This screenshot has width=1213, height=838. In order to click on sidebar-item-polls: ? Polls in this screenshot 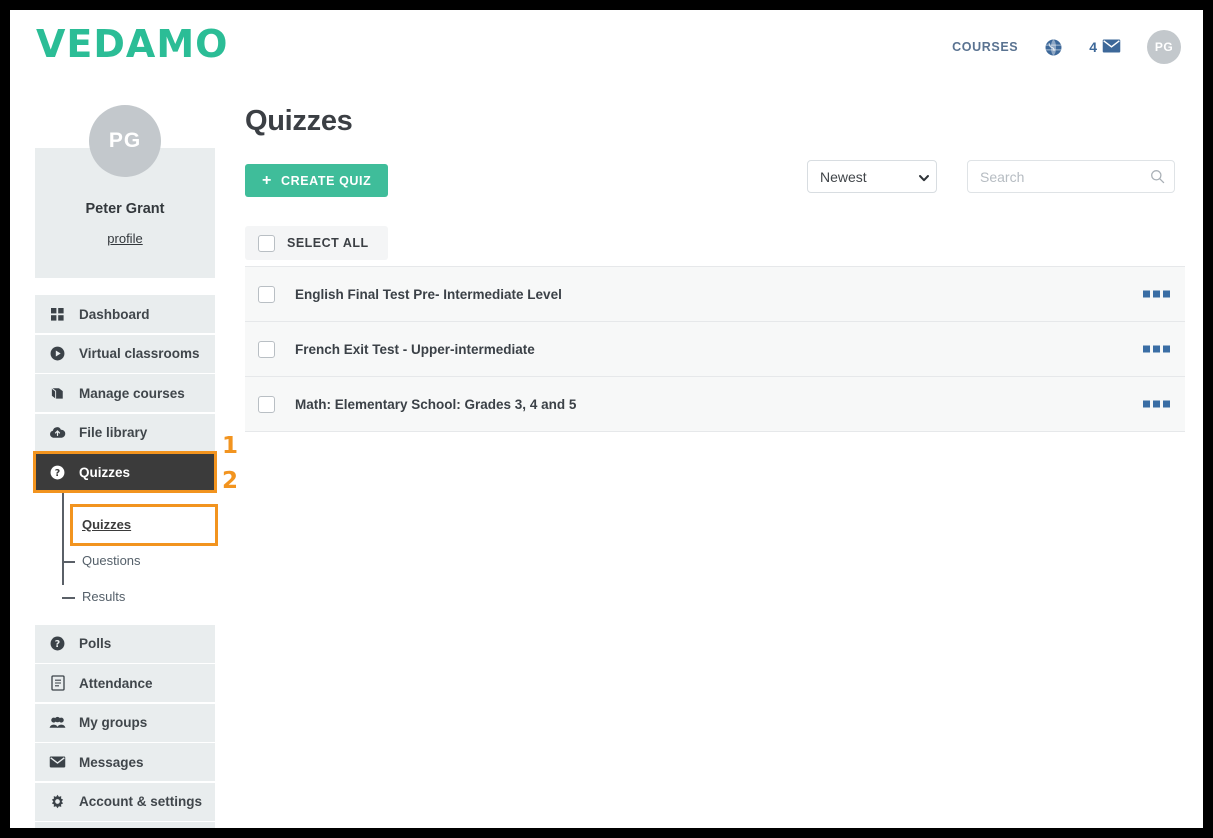, I will do `click(125, 643)`.